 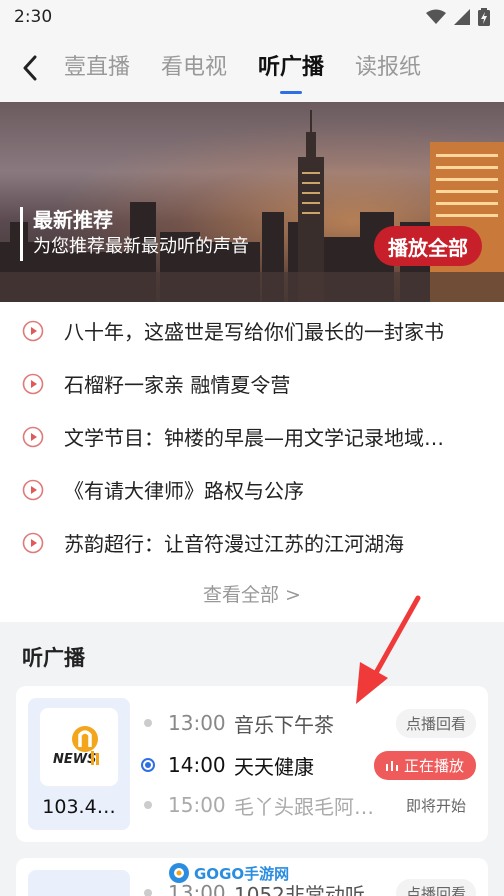 I want to click on list-item: 《有请大律师》路权与公序, so click(x=252, y=489).